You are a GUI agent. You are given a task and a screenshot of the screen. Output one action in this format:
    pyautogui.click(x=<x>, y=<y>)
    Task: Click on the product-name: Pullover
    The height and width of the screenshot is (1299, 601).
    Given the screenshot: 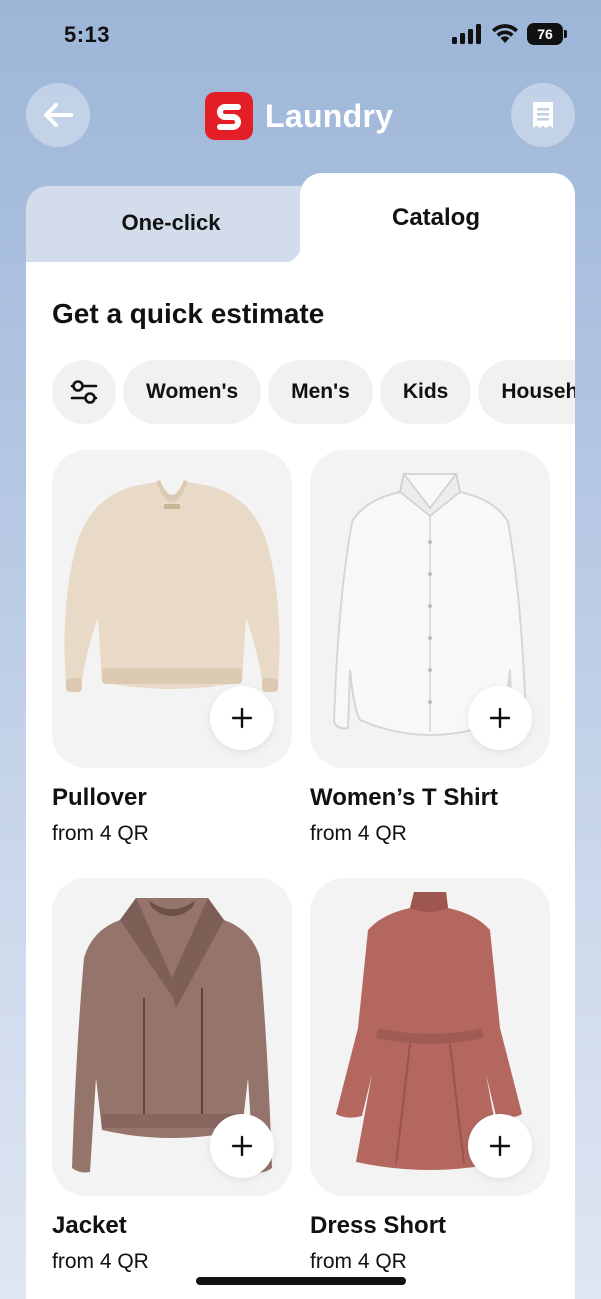 What is the action you would take?
    pyautogui.click(x=99, y=797)
    